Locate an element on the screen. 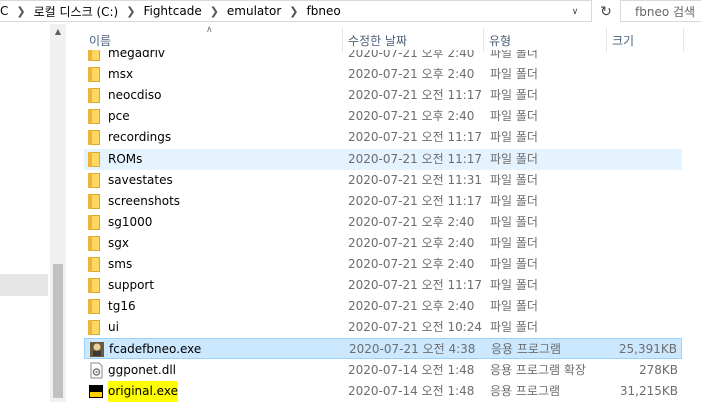 Image resolution: width=701 pixels, height=402 pixels. exe-file-icon is located at coordinates (96, 391).